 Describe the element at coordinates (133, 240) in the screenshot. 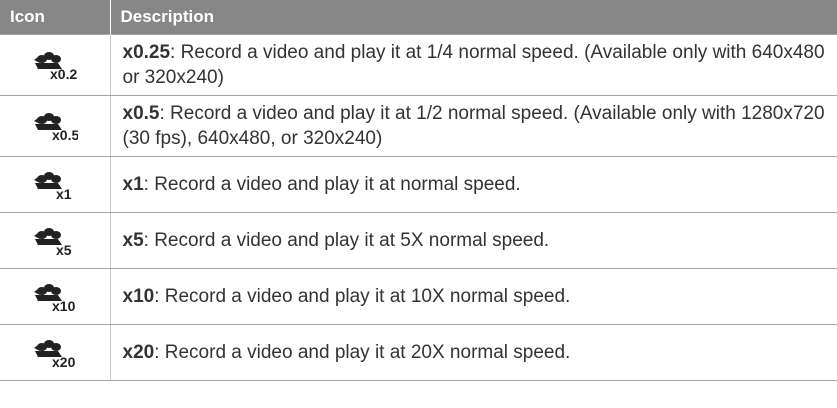

I see `speed-keyword: x5` at that location.